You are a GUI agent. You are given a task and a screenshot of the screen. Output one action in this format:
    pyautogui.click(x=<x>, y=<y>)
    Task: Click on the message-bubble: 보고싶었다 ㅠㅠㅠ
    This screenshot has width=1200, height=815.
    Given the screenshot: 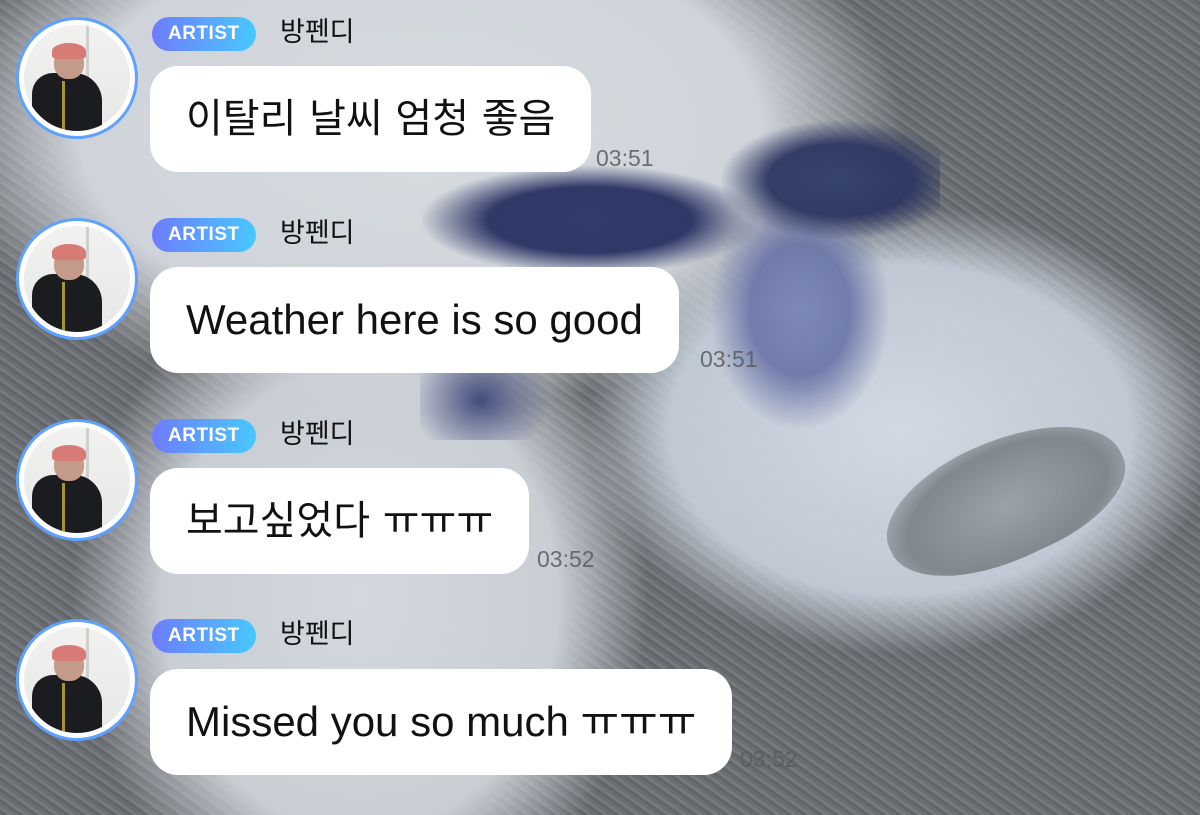 What is the action you would take?
    pyautogui.click(x=340, y=521)
    